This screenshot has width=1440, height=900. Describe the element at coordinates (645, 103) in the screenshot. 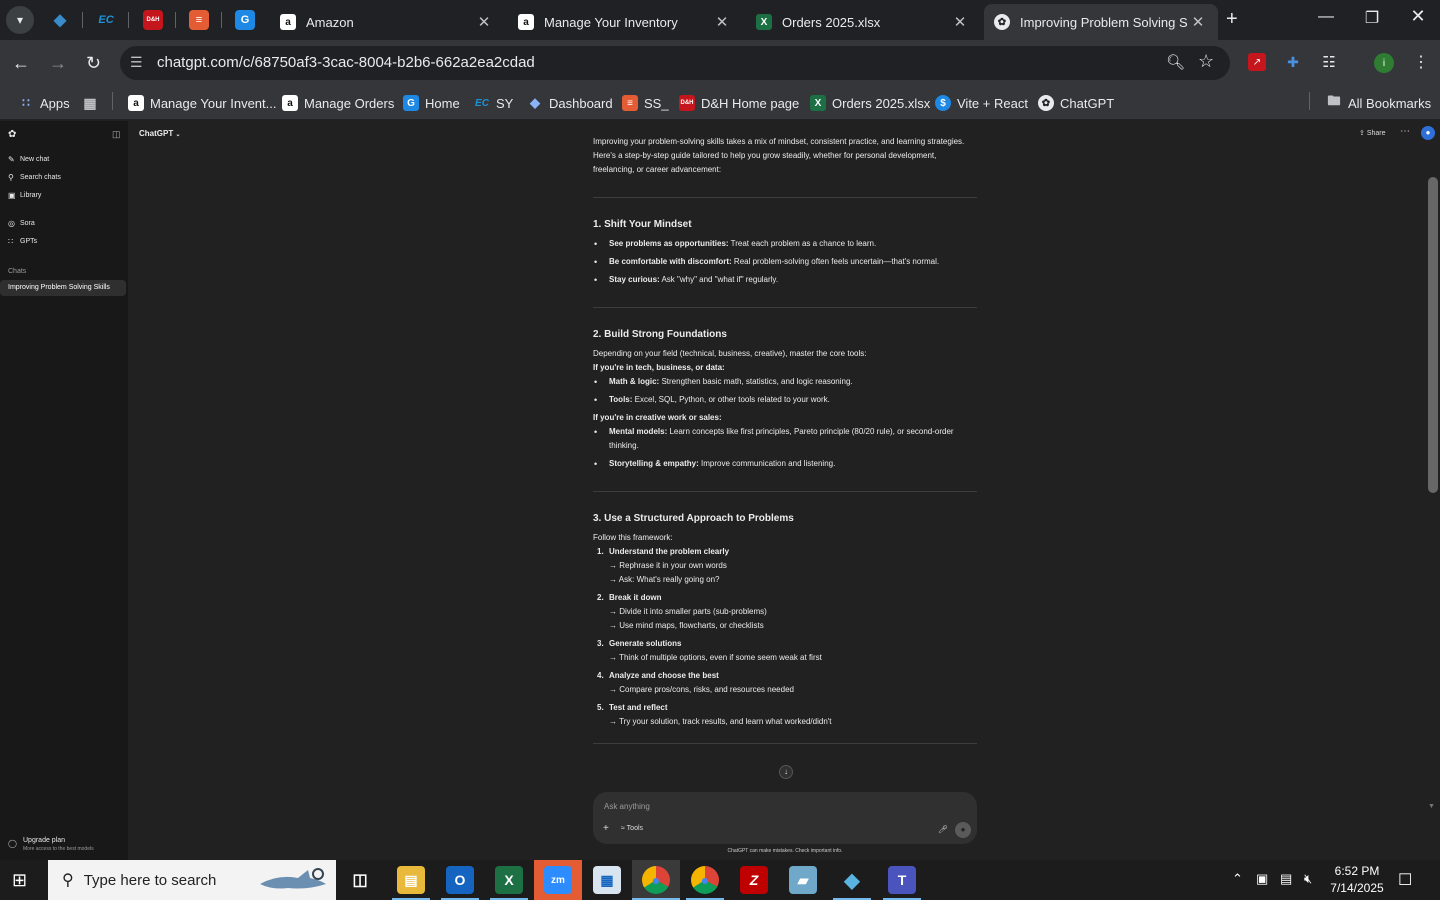

I see `bookmark-ss: ≡ SS_` at that location.